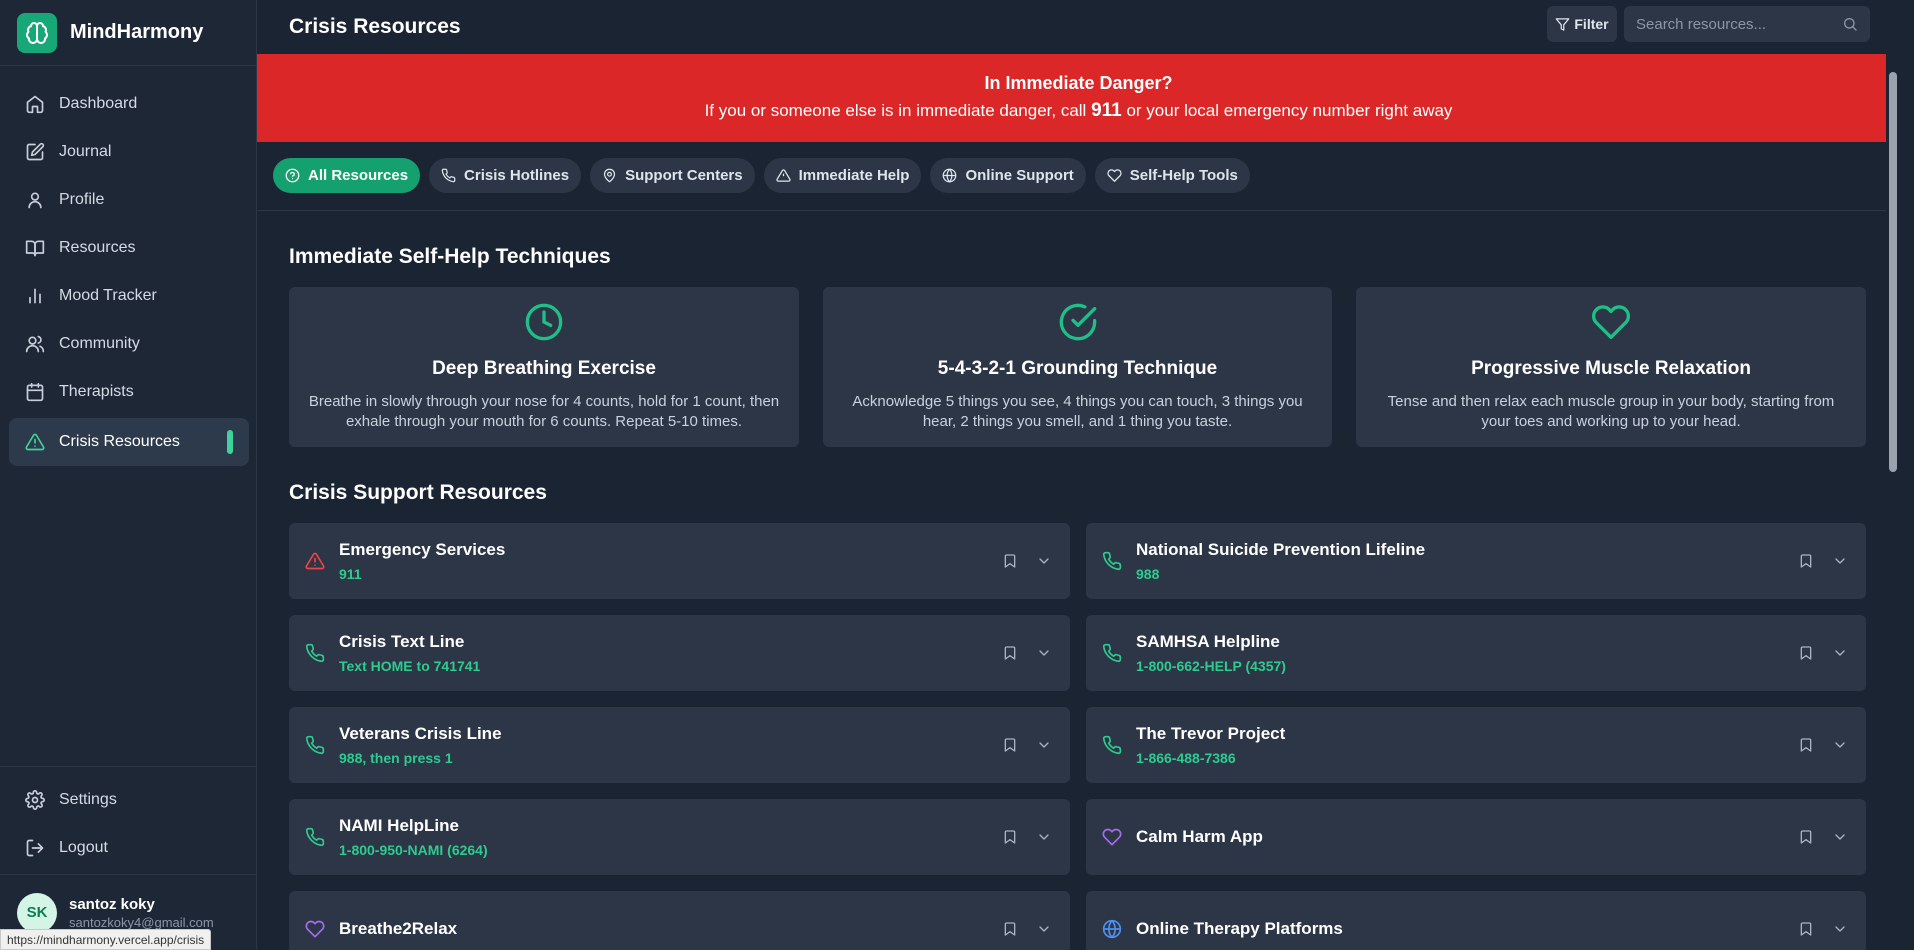 The image size is (1914, 950). Describe the element at coordinates (129, 296) in the screenshot. I see `sidebar-item-mood-tracker: Mood Tracker` at that location.